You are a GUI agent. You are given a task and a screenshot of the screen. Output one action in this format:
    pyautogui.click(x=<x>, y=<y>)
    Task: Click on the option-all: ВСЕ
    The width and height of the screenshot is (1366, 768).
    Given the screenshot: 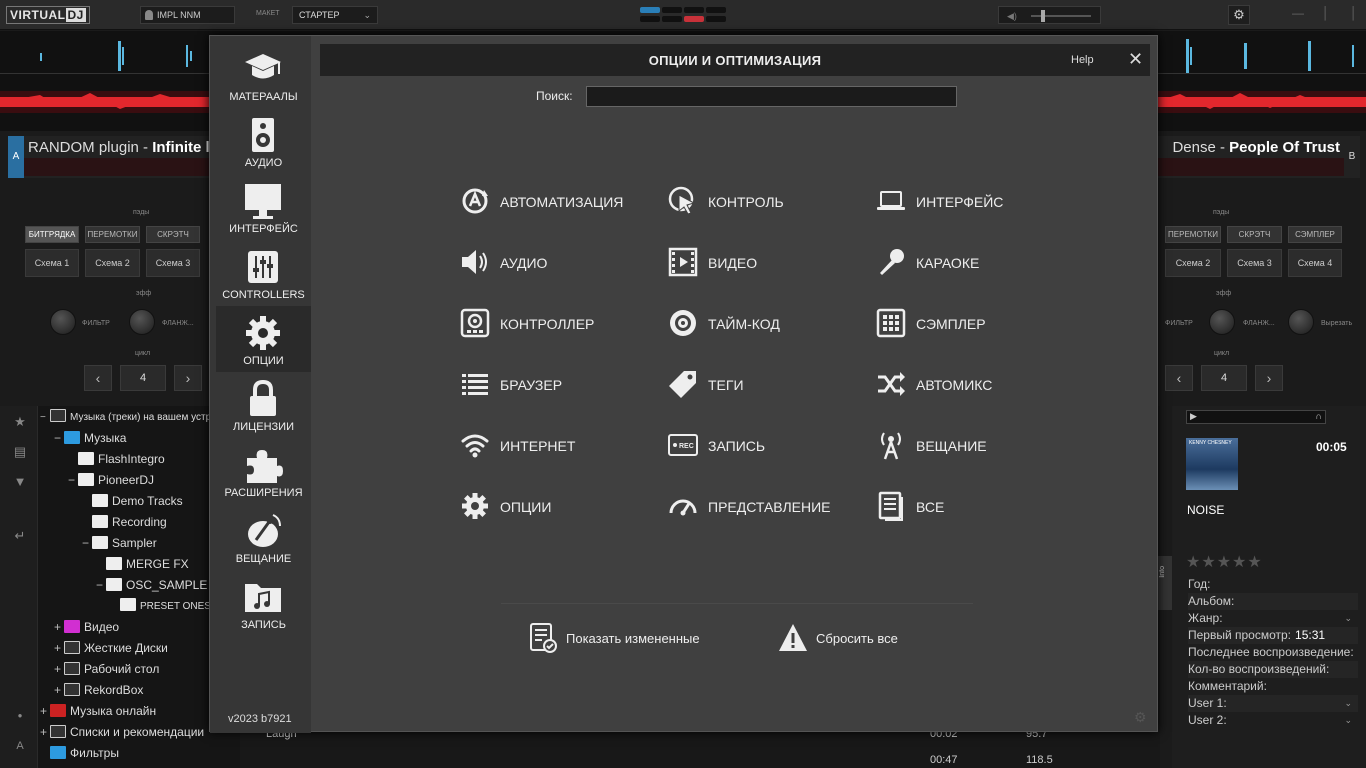 What is the action you would take?
    pyautogui.click(x=961, y=507)
    